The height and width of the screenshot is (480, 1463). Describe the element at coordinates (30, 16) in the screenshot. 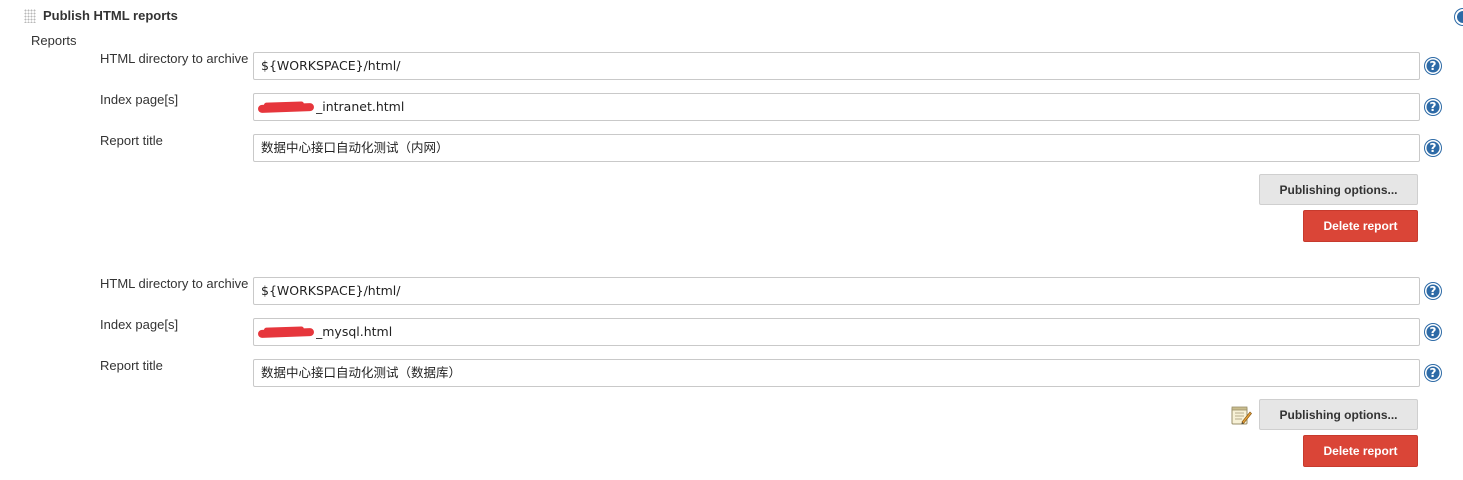

I see `drag-handle-icon` at that location.